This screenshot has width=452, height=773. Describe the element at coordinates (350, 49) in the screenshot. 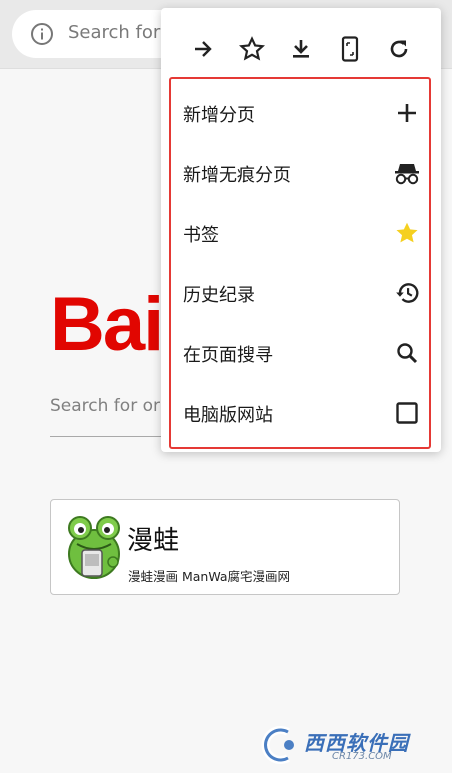

I see `mobile-icon` at that location.